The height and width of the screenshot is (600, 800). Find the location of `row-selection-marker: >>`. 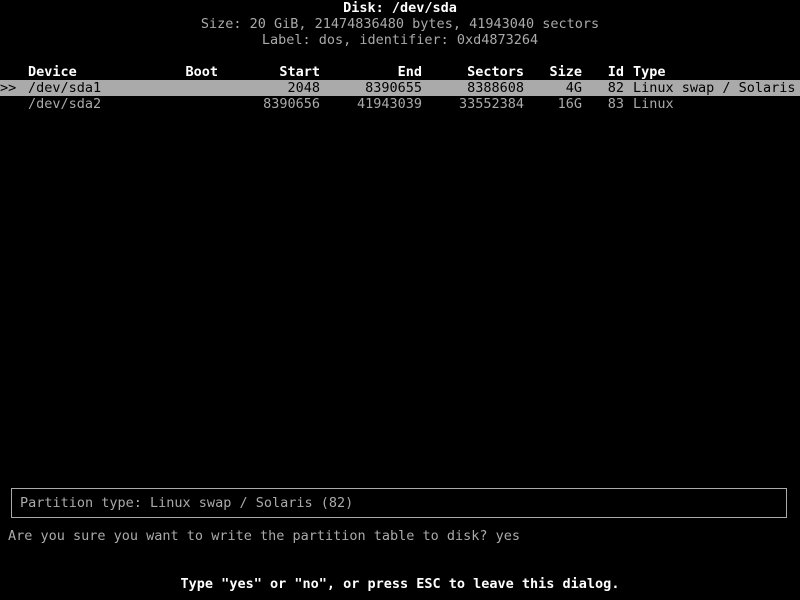

row-selection-marker: >> is located at coordinates (8, 88).